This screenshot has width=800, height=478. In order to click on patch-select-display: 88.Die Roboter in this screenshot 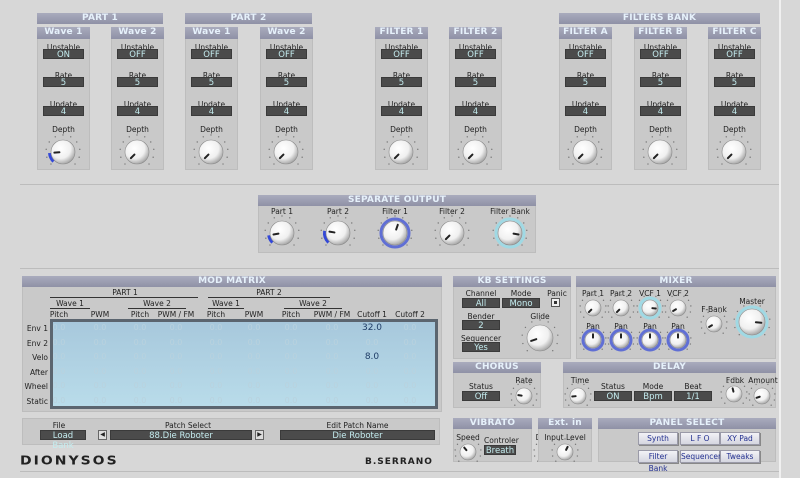, I will do `click(181, 435)`.